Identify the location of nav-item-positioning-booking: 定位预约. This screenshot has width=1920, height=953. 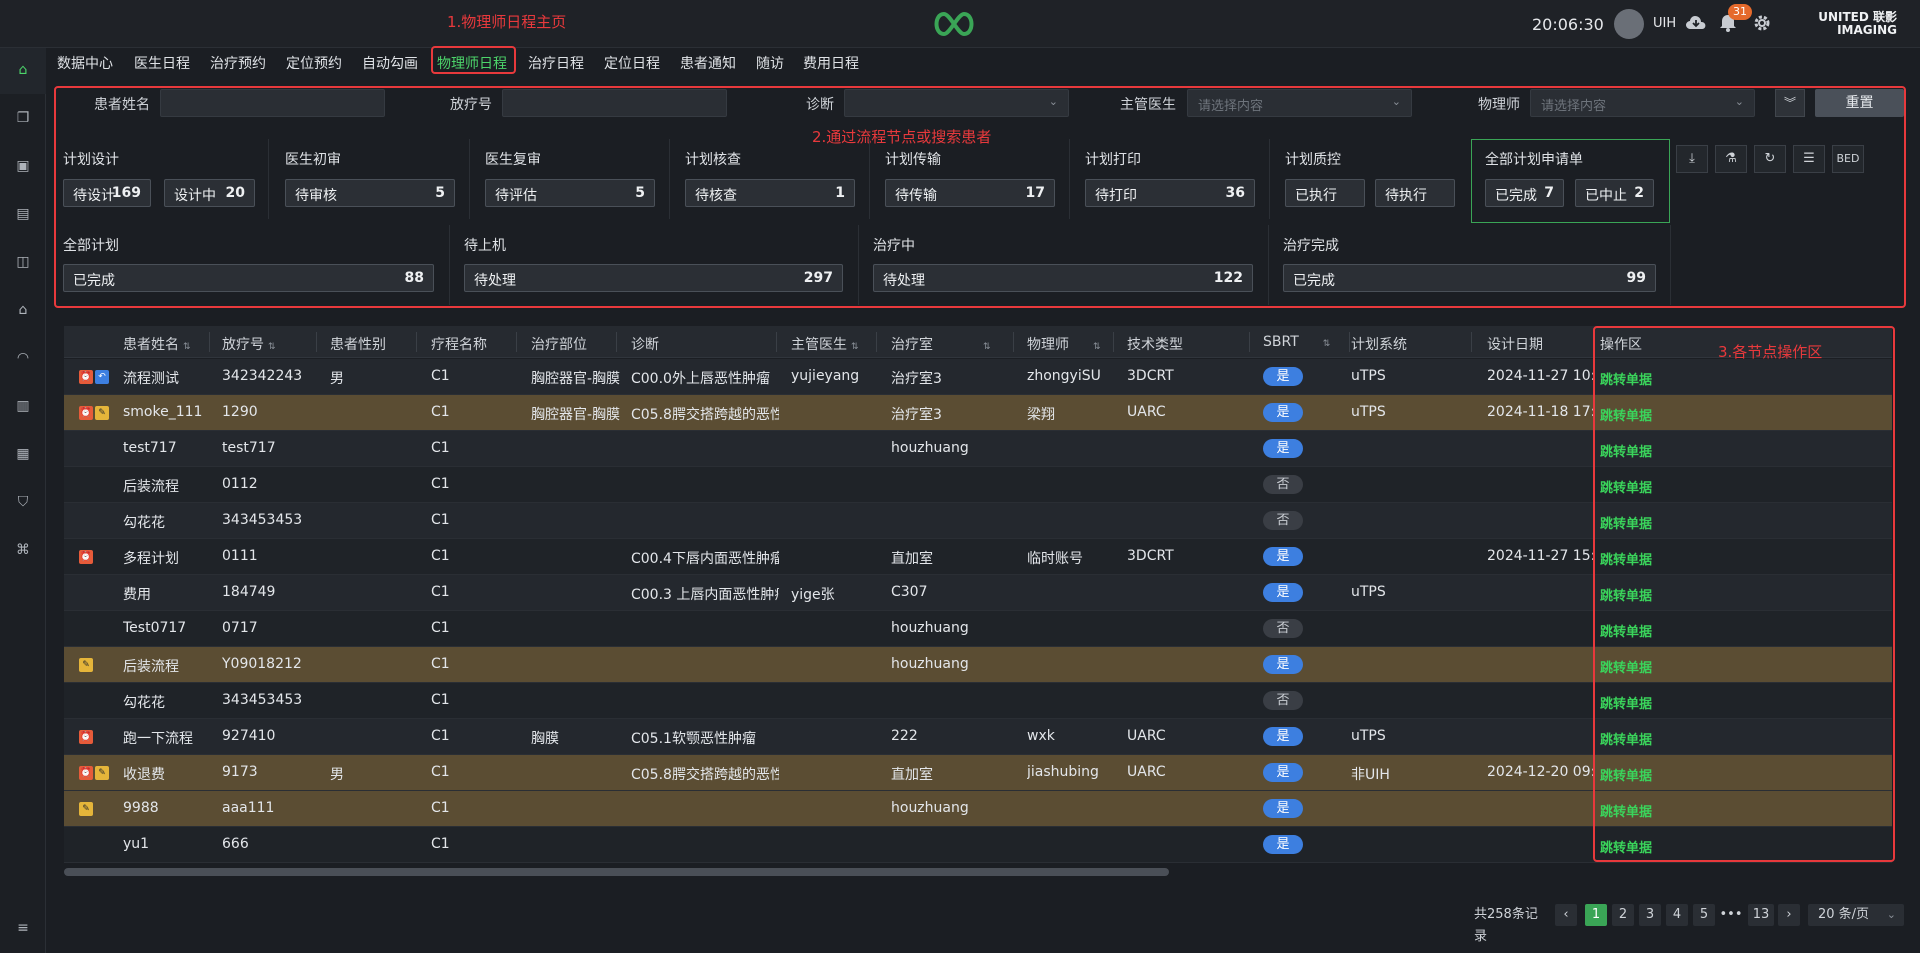
(314, 64).